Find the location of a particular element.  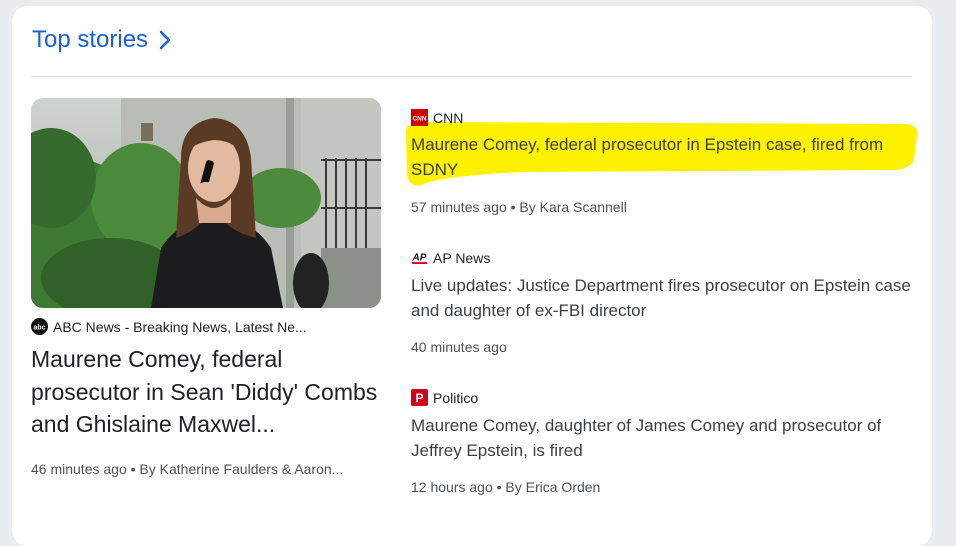

svg-text: P is located at coordinates (419, 398).